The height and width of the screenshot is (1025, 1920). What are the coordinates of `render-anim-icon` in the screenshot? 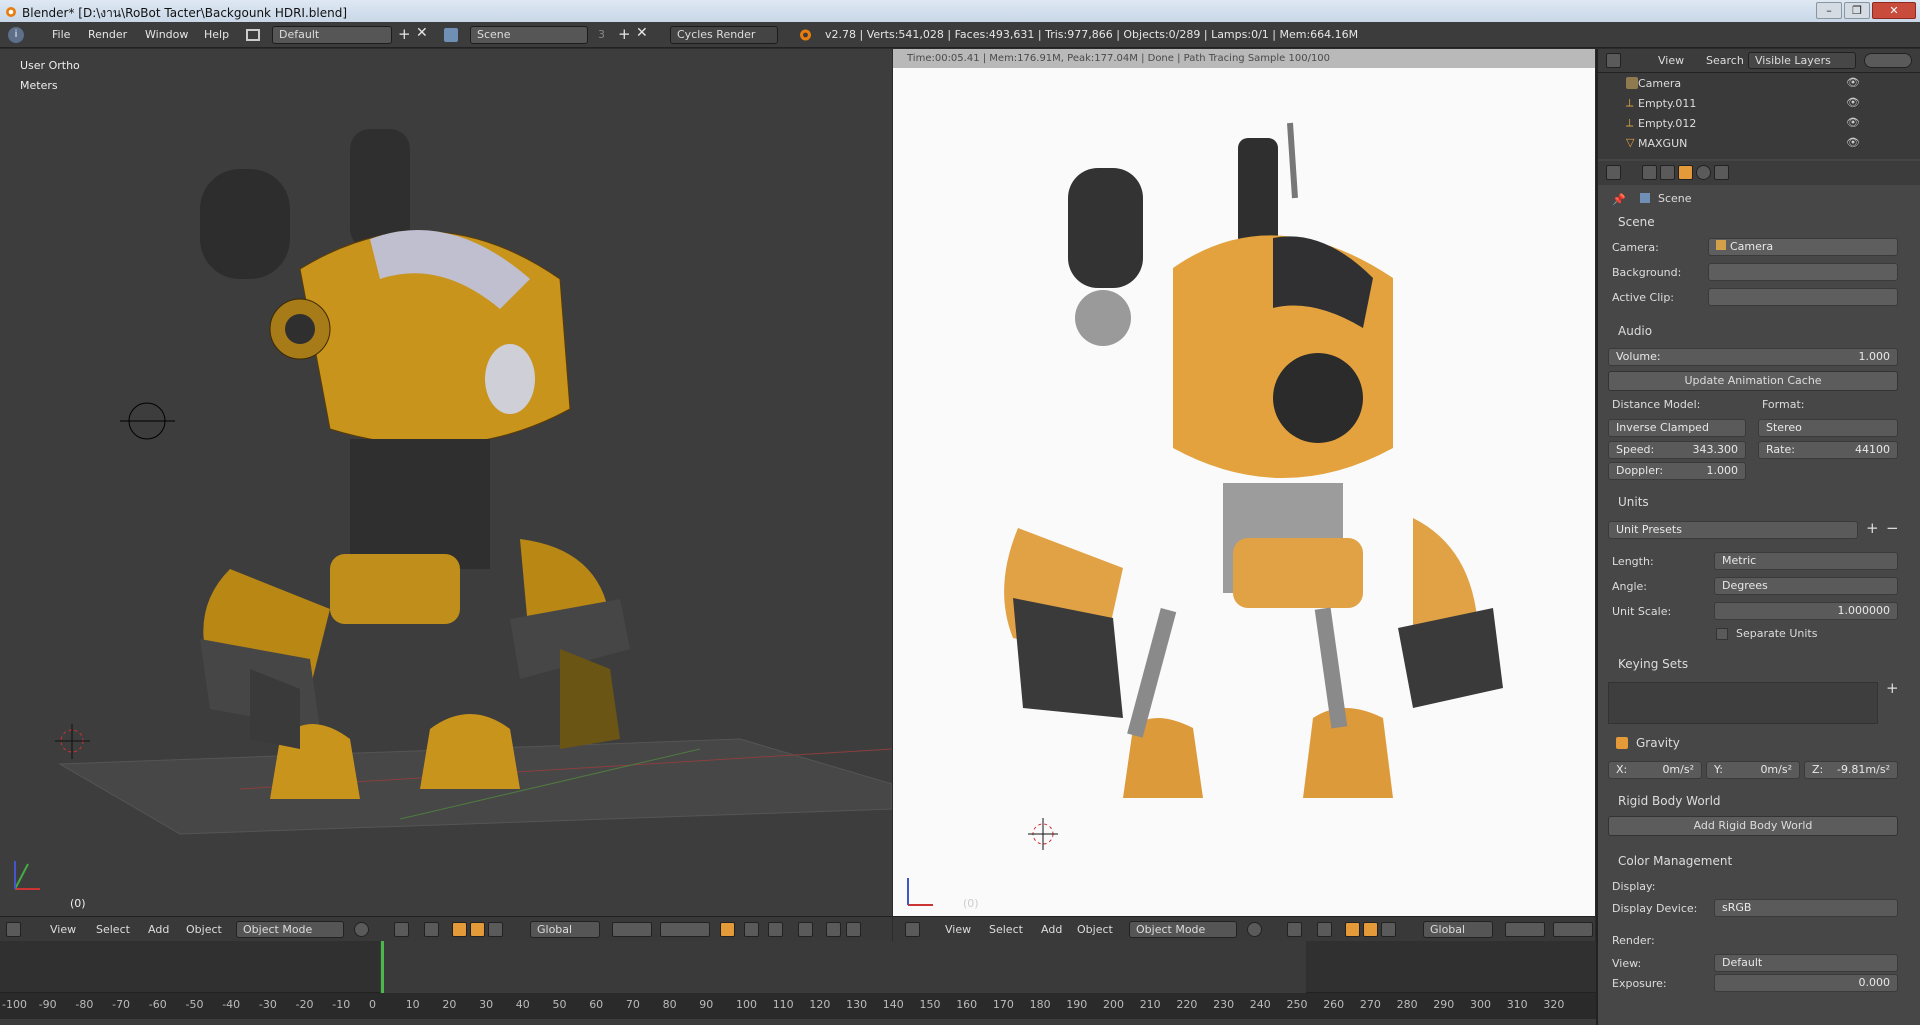 It's located at (833, 929).